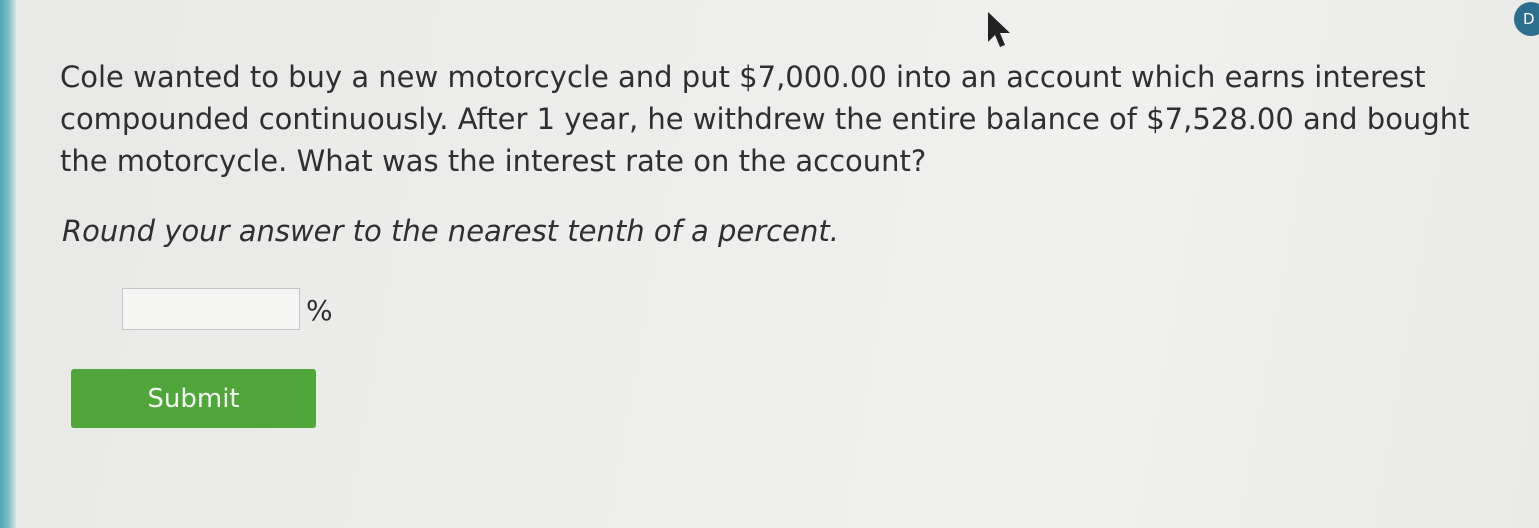  Describe the element at coordinates (1526, 19) in the screenshot. I see `corner-circle-button: D` at that location.